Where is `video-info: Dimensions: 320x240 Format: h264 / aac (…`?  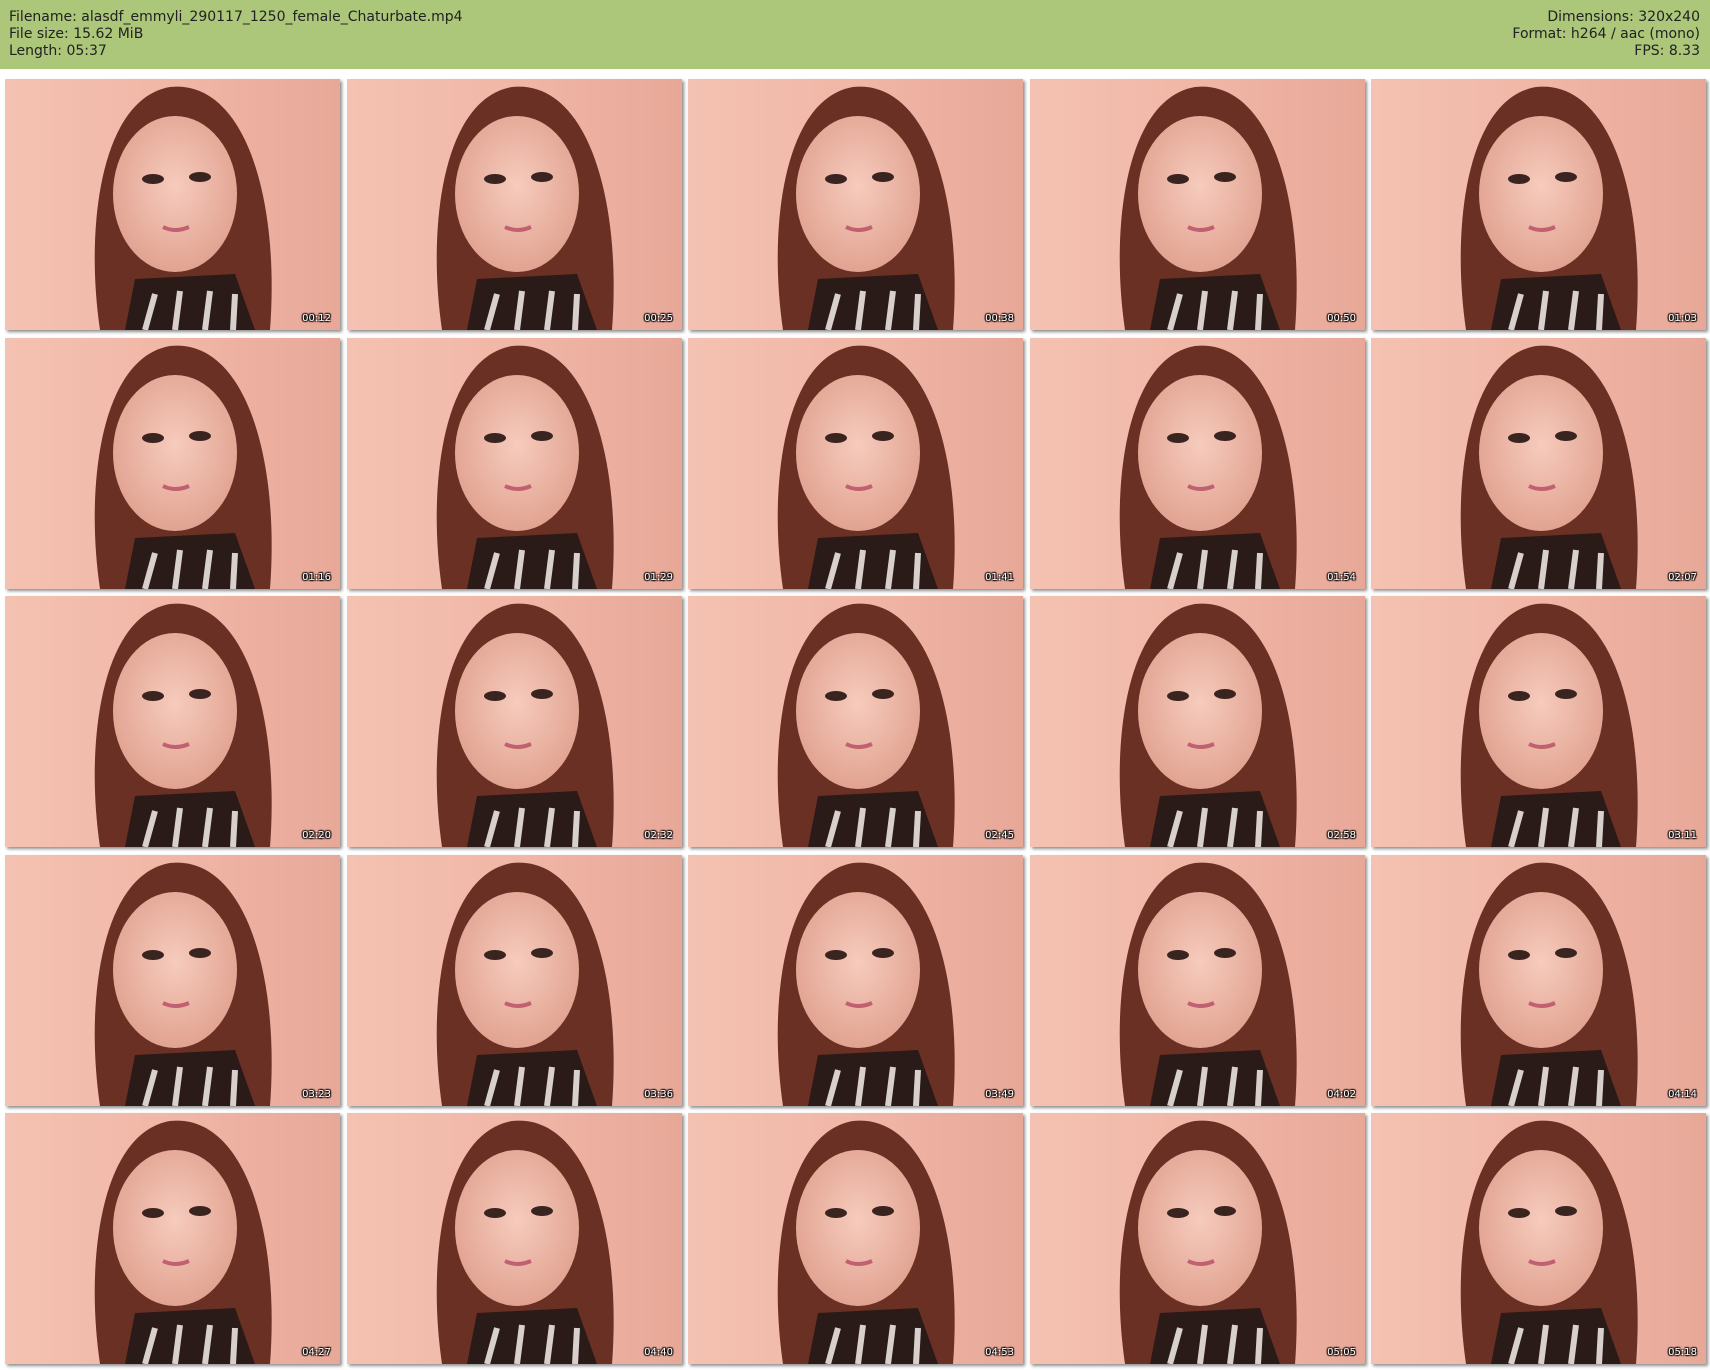 video-info: Dimensions: 320x240 Format: h264 / aac (… is located at coordinates (1606, 34).